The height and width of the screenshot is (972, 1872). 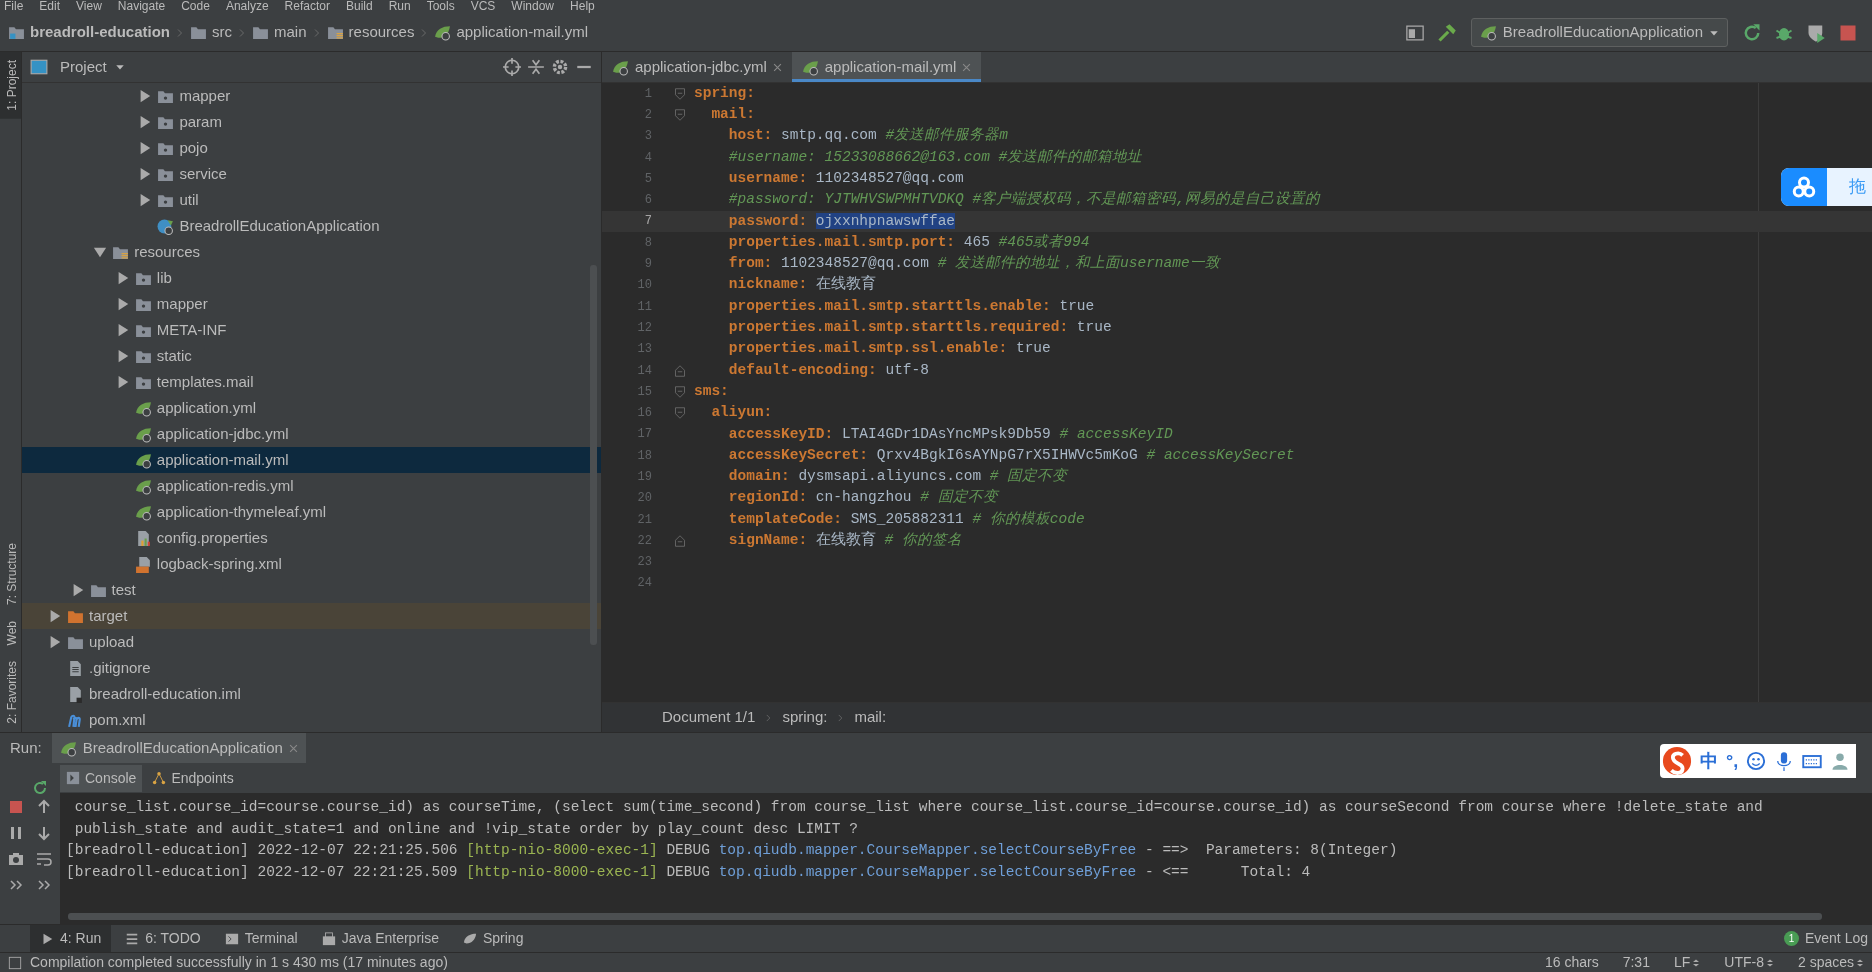 I want to click on tree-item: param, so click(x=311, y=122).